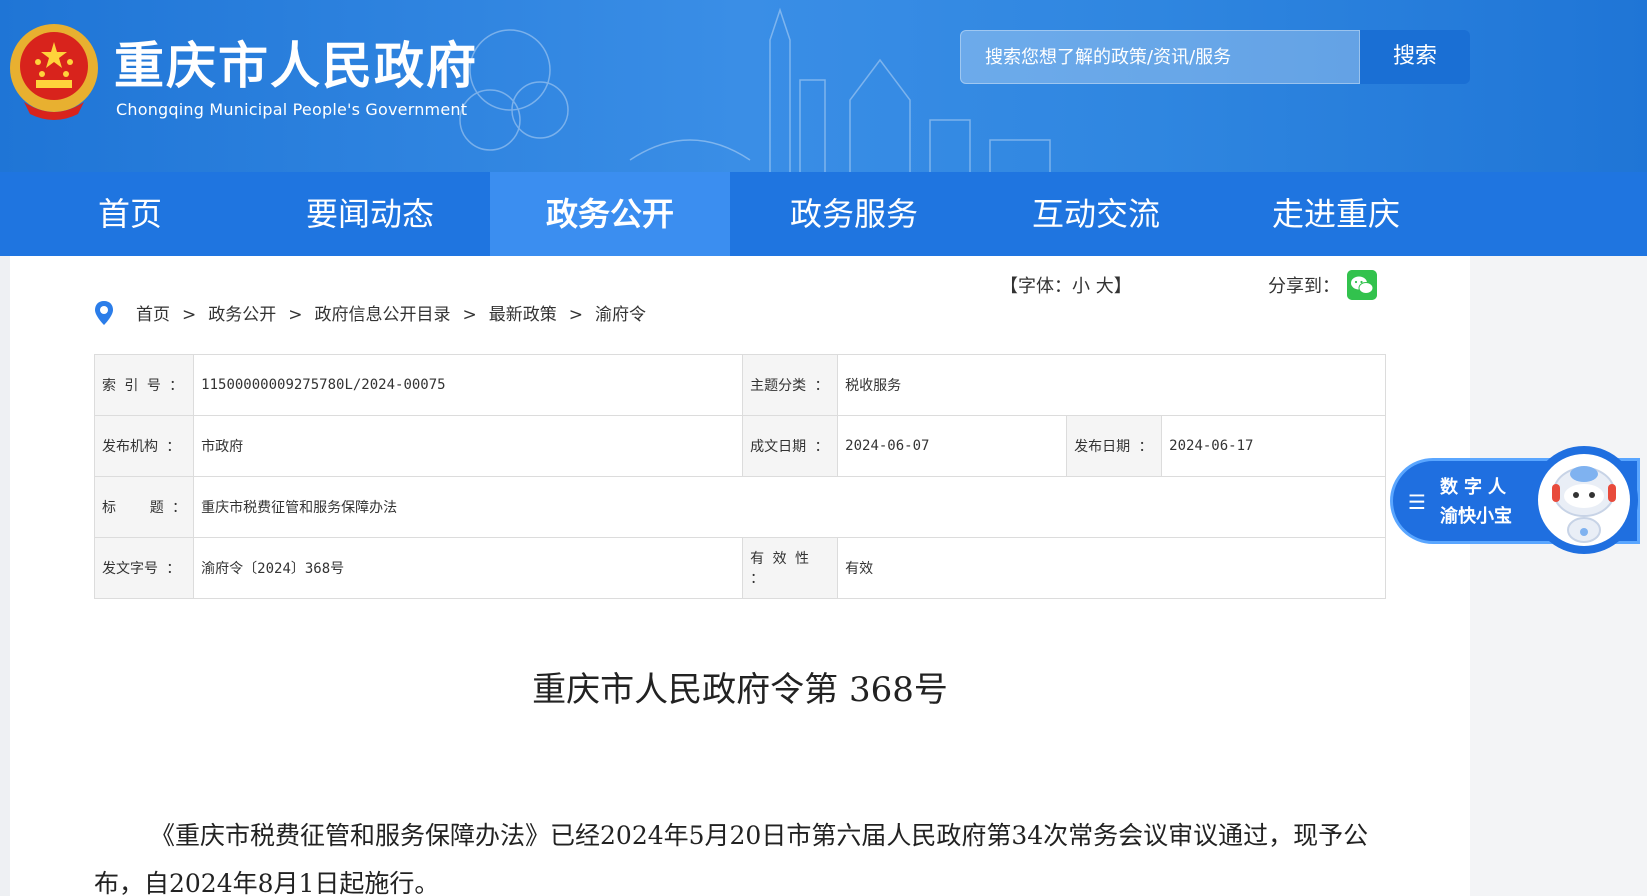  Describe the element at coordinates (1066, 285) in the screenshot. I see `font-size-control: 【字体：小 大】` at that location.